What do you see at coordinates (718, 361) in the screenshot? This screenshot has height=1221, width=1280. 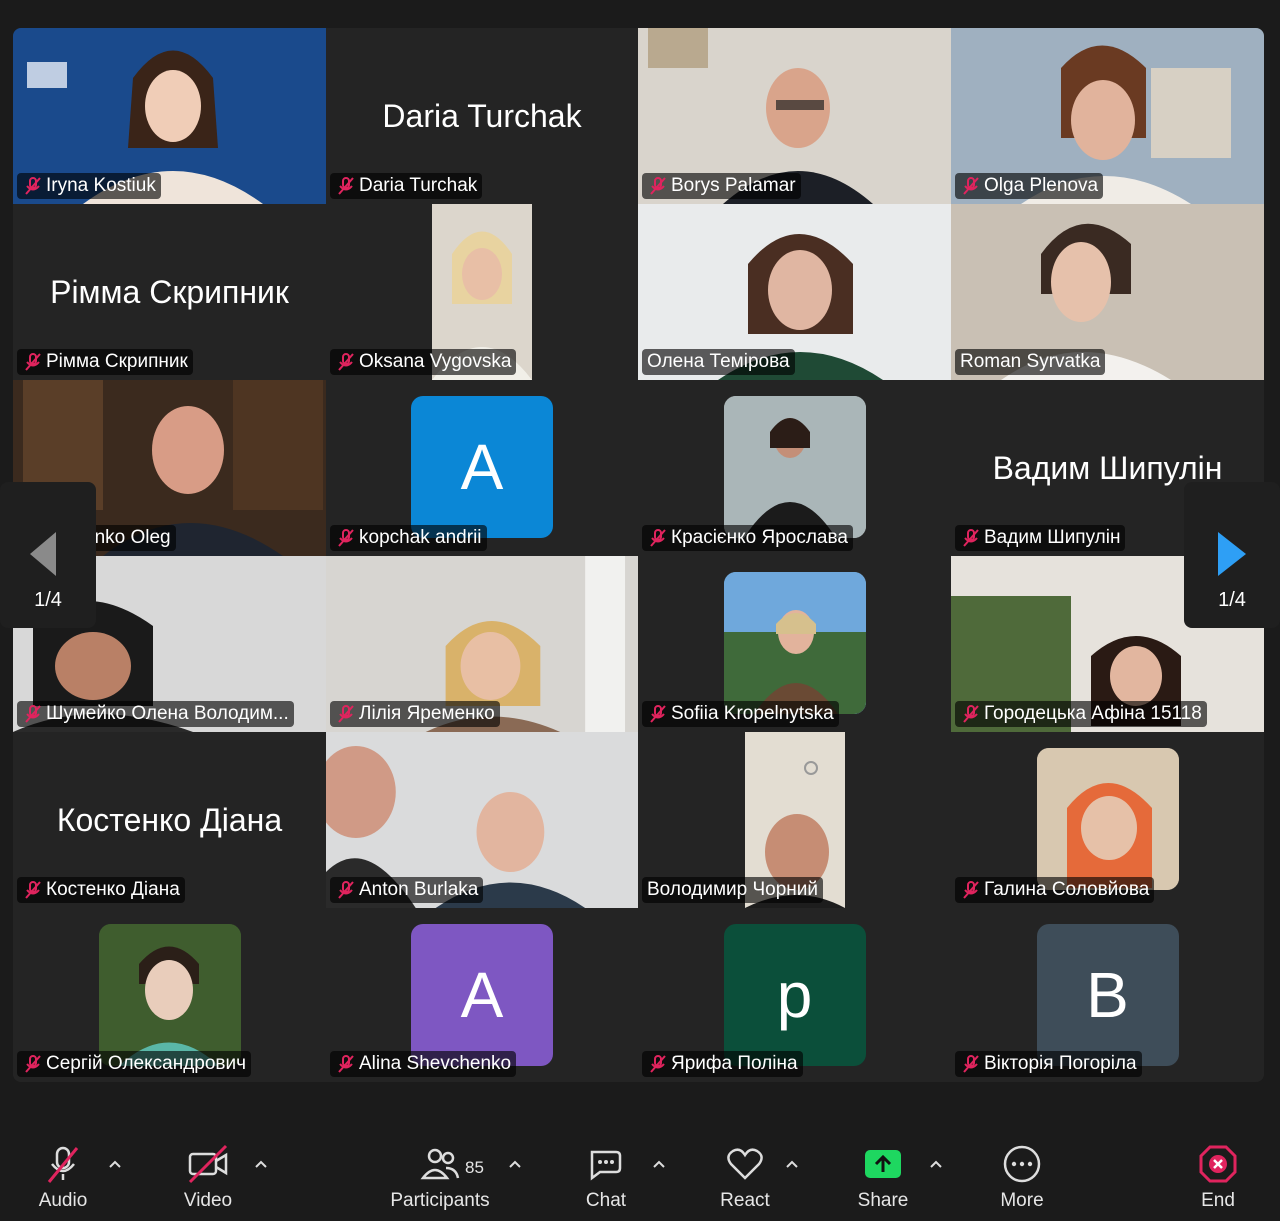 I see `participant-name: Олена Темірова` at bounding box center [718, 361].